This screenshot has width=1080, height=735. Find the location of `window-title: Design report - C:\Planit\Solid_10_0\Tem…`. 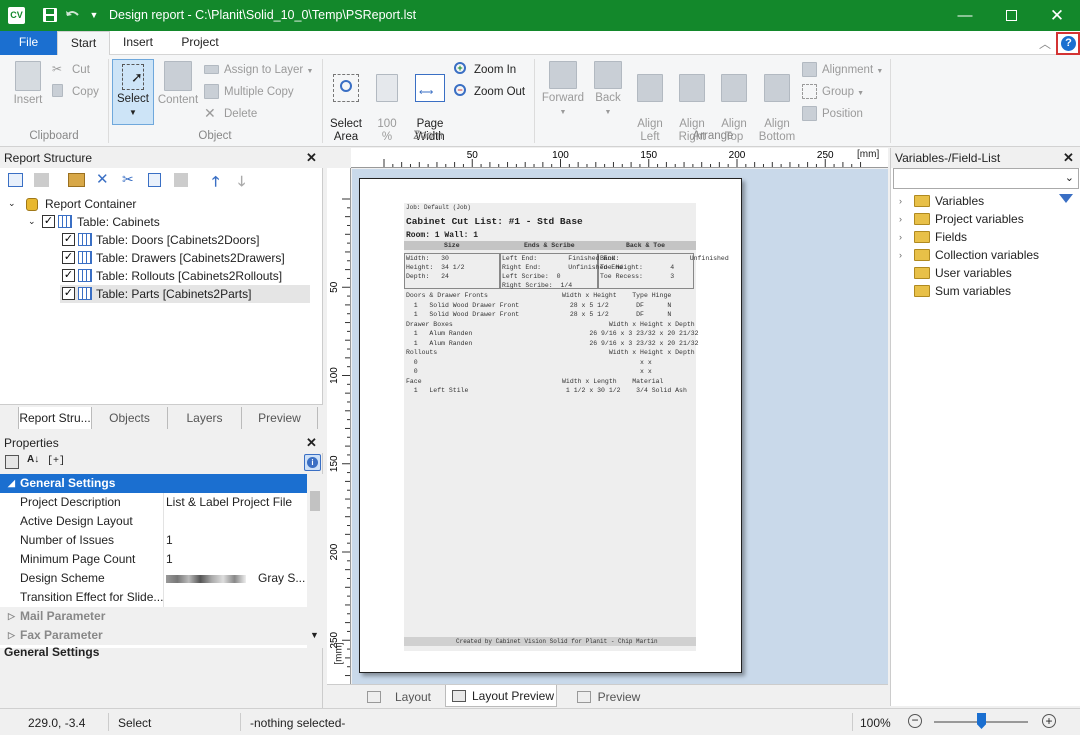

window-title: Design report - C:\Planit\Solid_10_0\Tem… is located at coordinates (263, 15).